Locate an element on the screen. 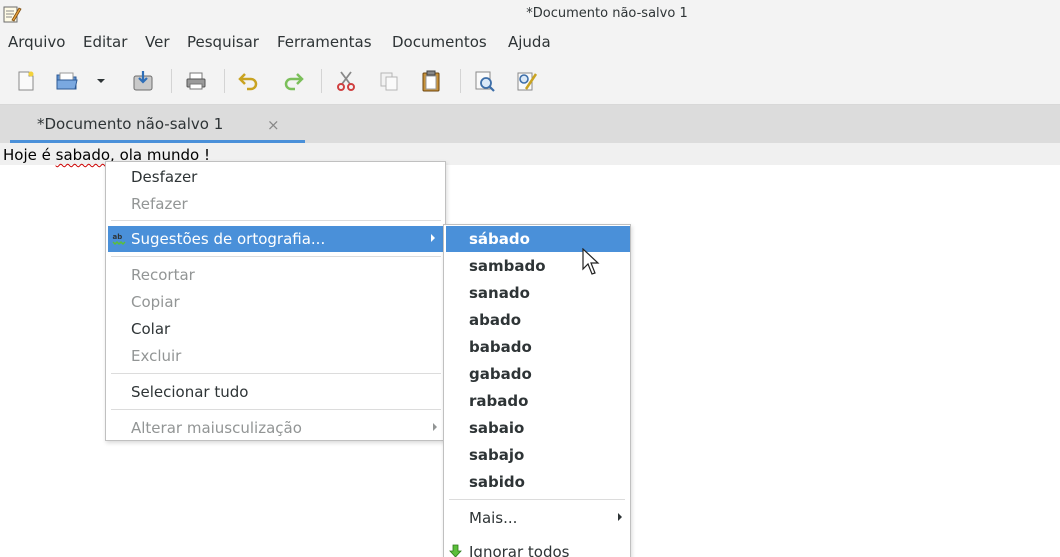 The image size is (1060, 557). dropdown-arrow-icon is located at coordinates (100, 81).